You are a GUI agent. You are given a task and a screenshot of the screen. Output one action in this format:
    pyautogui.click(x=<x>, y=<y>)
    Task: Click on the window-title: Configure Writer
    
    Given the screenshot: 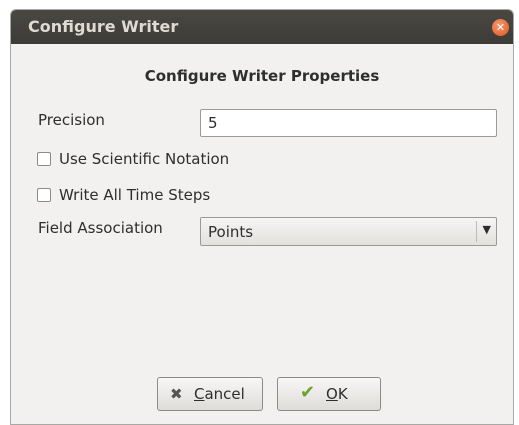 What is the action you would take?
    pyautogui.click(x=103, y=26)
    